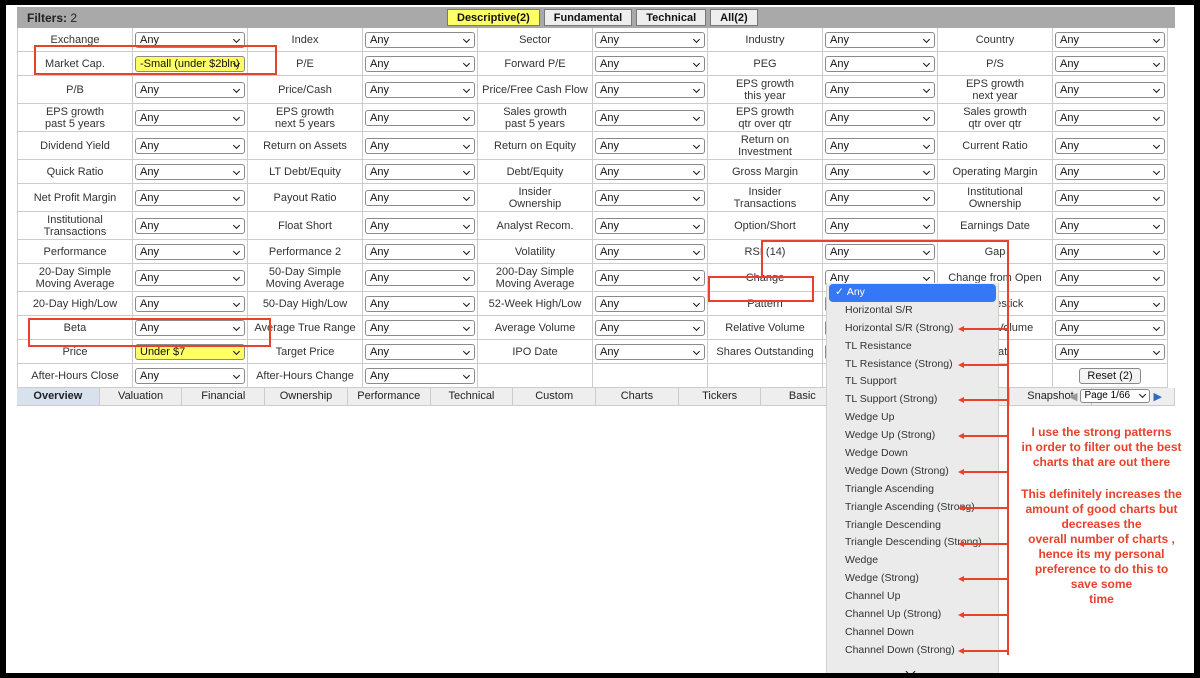 This screenshot has width=1200, height=678. Describe the element at coordinates (912, 633) in the screenshot. I see `dropdown-option: Channel Down` at that location.